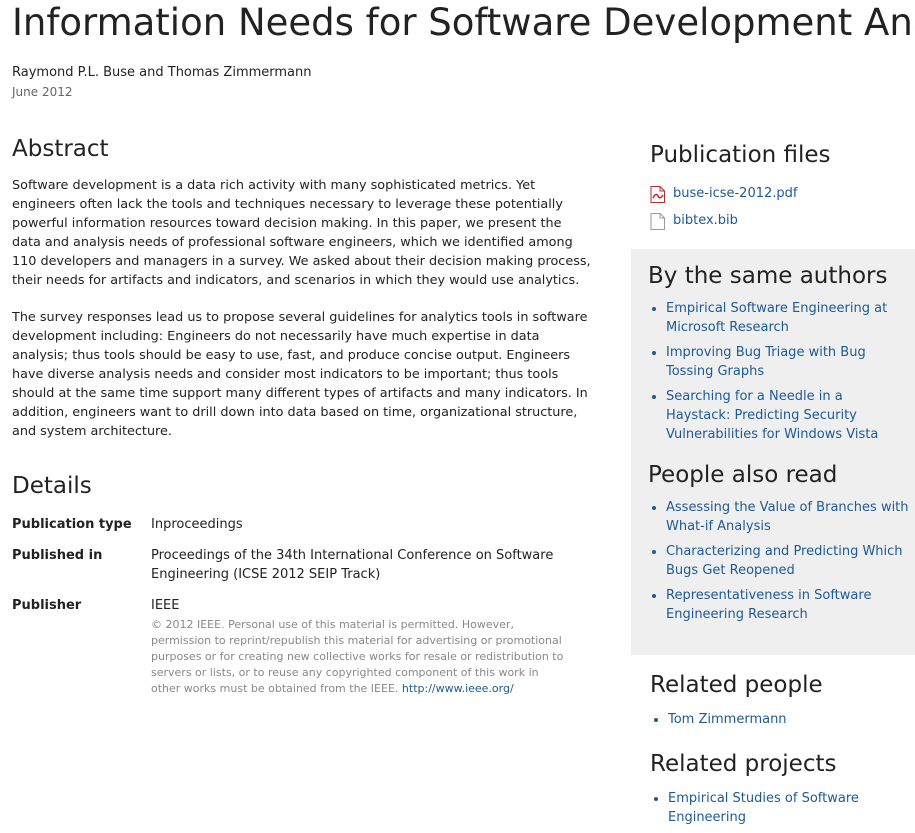 The width and height of the screenshot is (915, 833). I want to click on detail-row-publication-type: Publication type Inproceedings, so click(302, 524).